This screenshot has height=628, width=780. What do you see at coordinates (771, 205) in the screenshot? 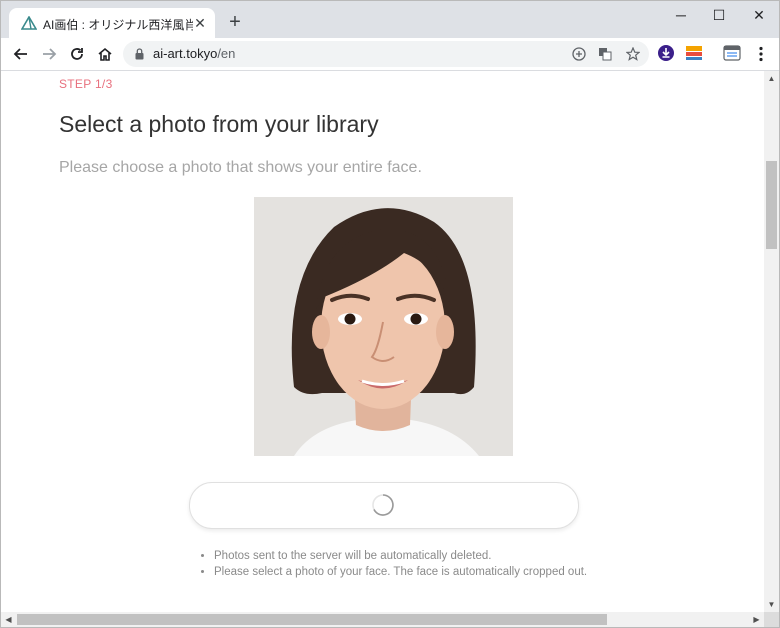
I see `vertical-scroll-thumb` at bounding box center [771, 205].